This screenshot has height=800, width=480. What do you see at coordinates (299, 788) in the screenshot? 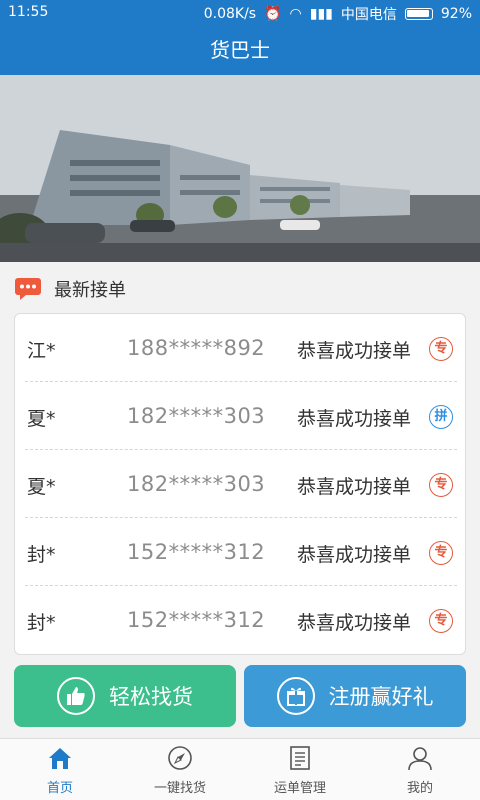
I see `tab-label: 运单管理` at bounding box center [299, 788].